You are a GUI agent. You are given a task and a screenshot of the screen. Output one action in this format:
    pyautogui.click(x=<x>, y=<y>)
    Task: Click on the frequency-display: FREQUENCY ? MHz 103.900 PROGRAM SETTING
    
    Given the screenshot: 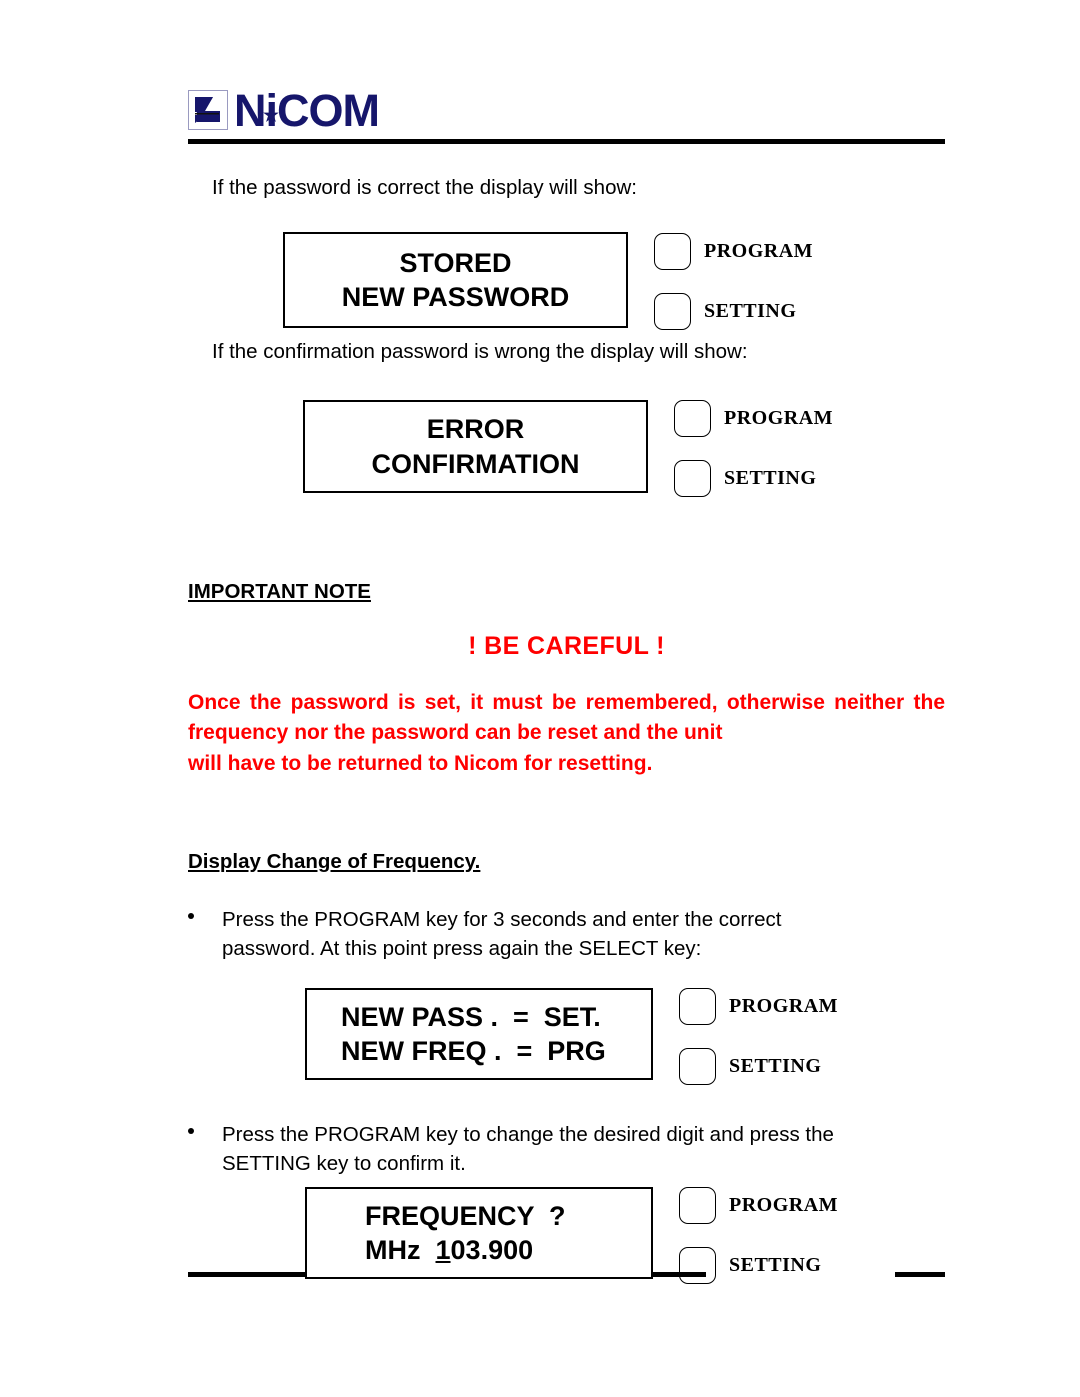 What is the action you would take?
    pyautogui.click(x=635, y=1235)
    